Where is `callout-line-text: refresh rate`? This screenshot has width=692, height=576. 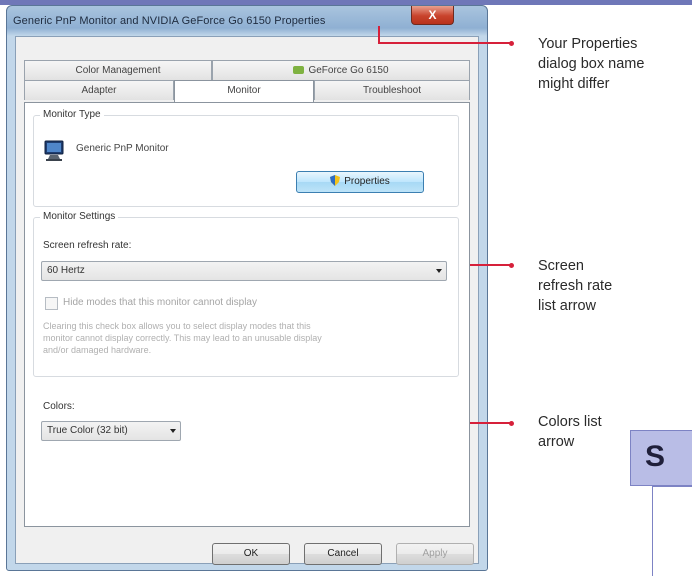 callout-line-text: refresh rate is located at coordinates (575, 286).